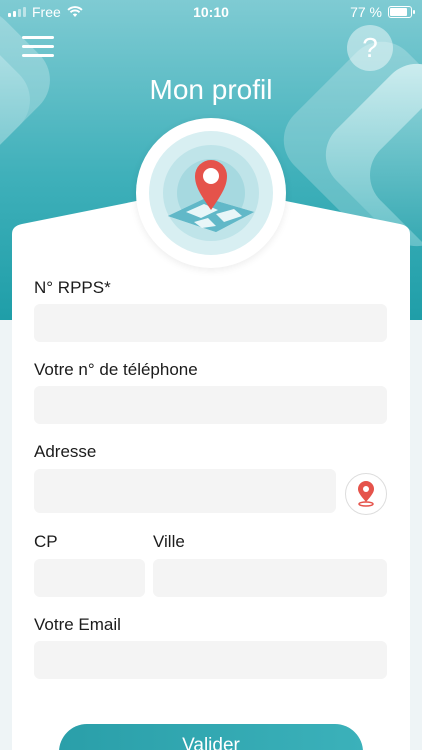  What do you see at coordinates (211, 737) in the screenshot?
I see `submit-button: Valider` at bounding box center [211, 737].